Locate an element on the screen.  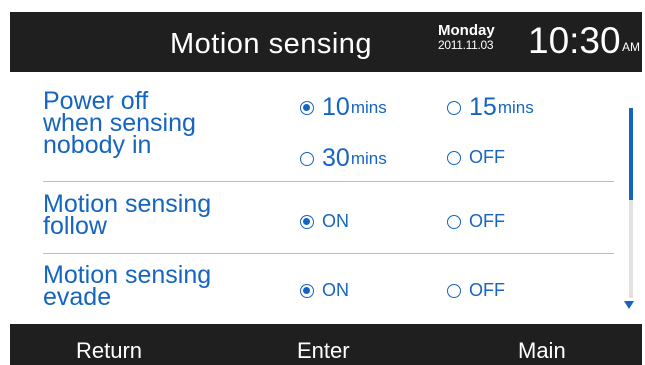
date-display: Monday 2011.11.03 is located at coordinates (466, 37).